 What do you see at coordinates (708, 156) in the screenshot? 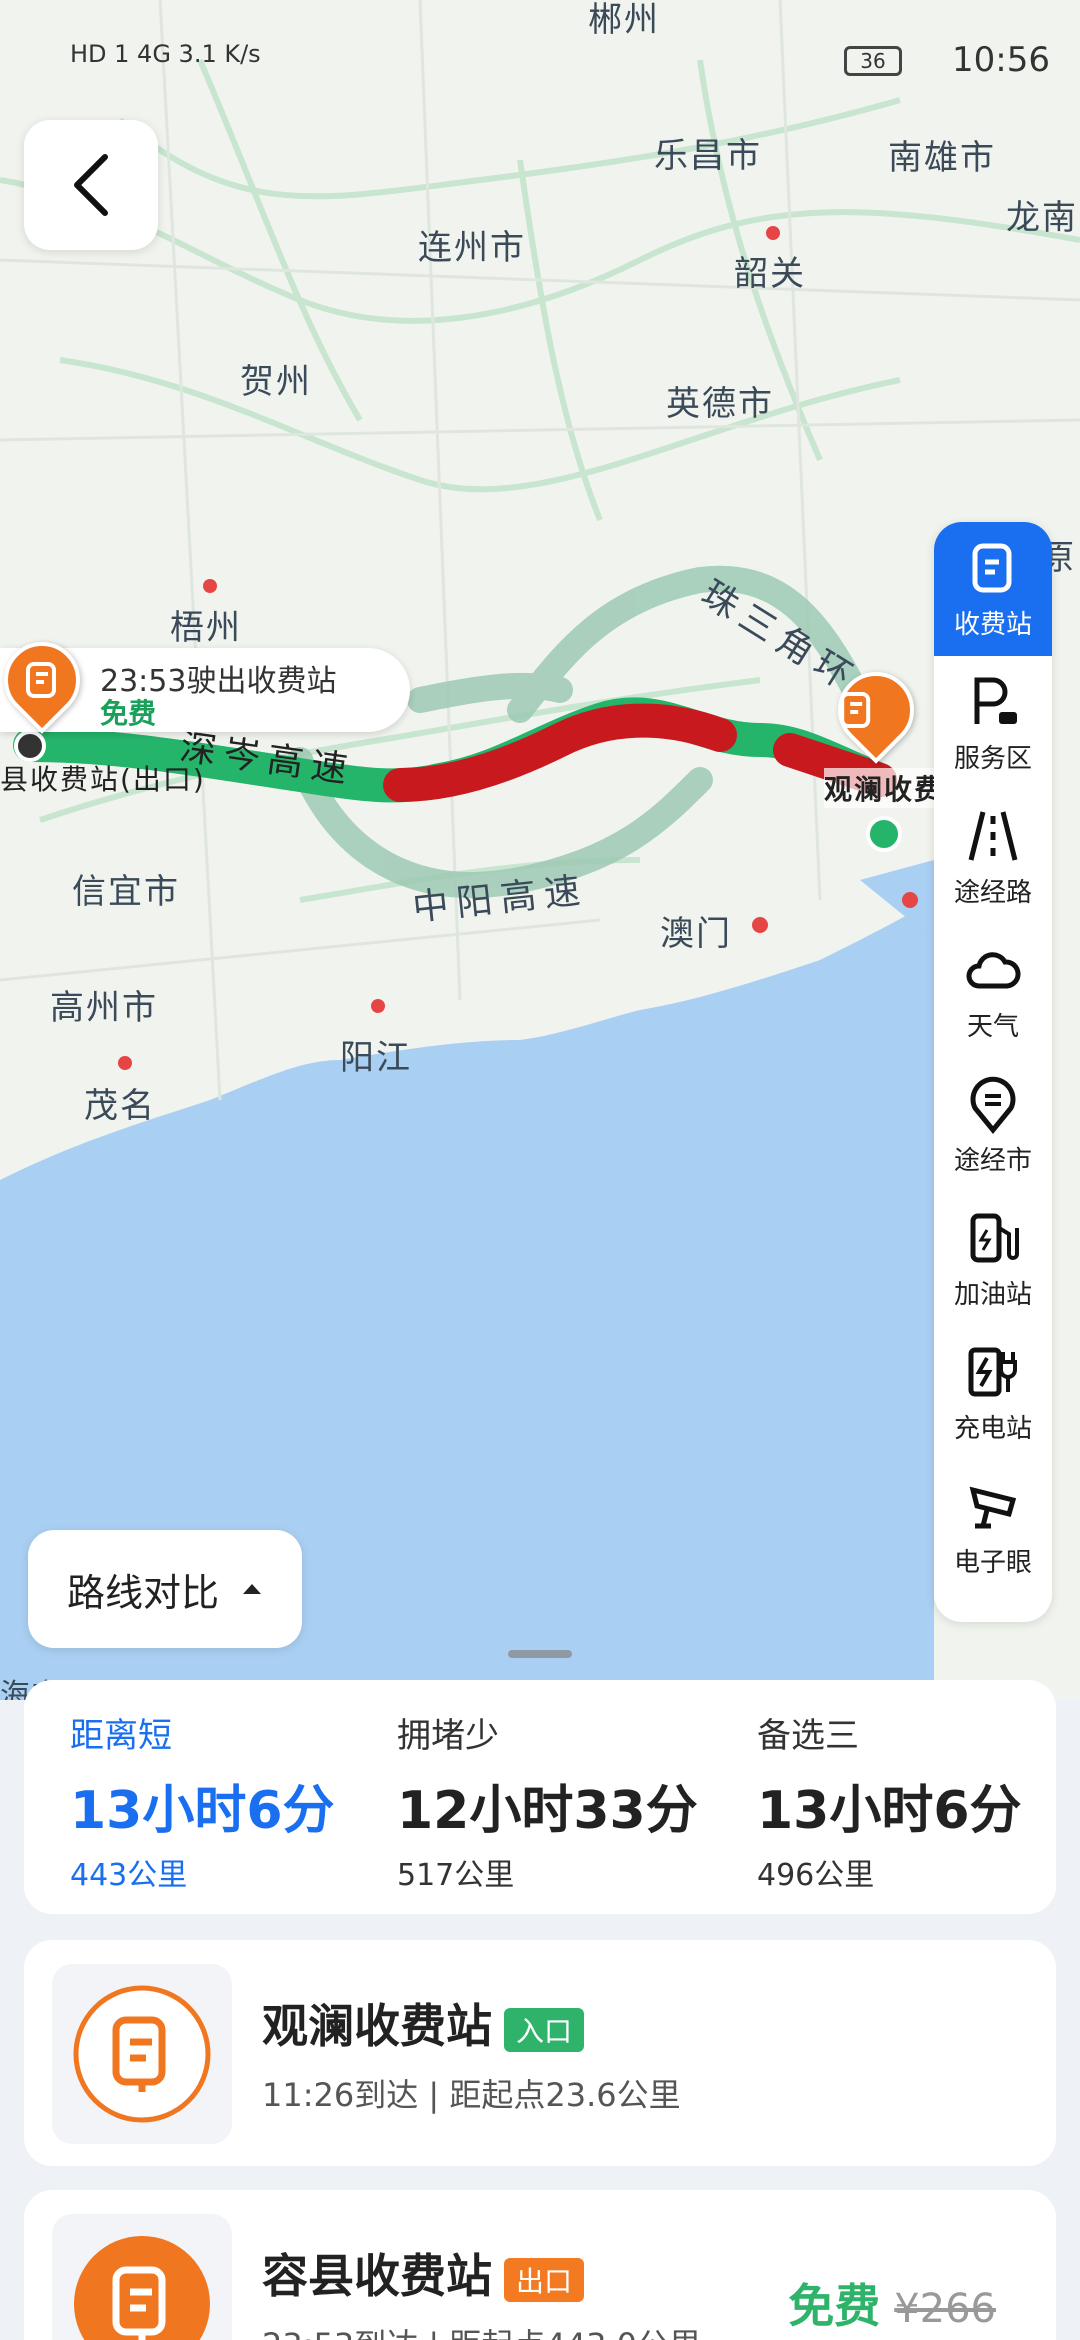
I see `city-label: 乐昌市` at bounding box center [708, 156].